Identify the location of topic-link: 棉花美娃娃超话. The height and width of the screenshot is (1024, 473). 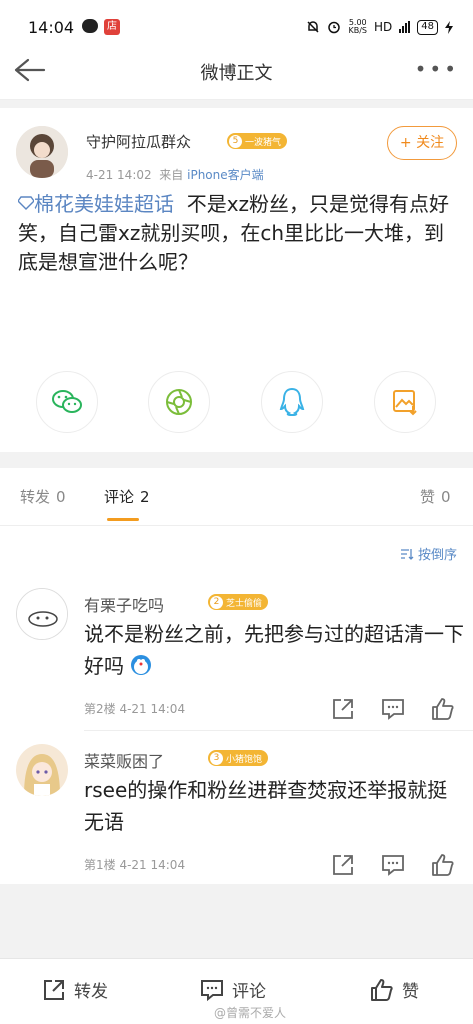
(95, 204).